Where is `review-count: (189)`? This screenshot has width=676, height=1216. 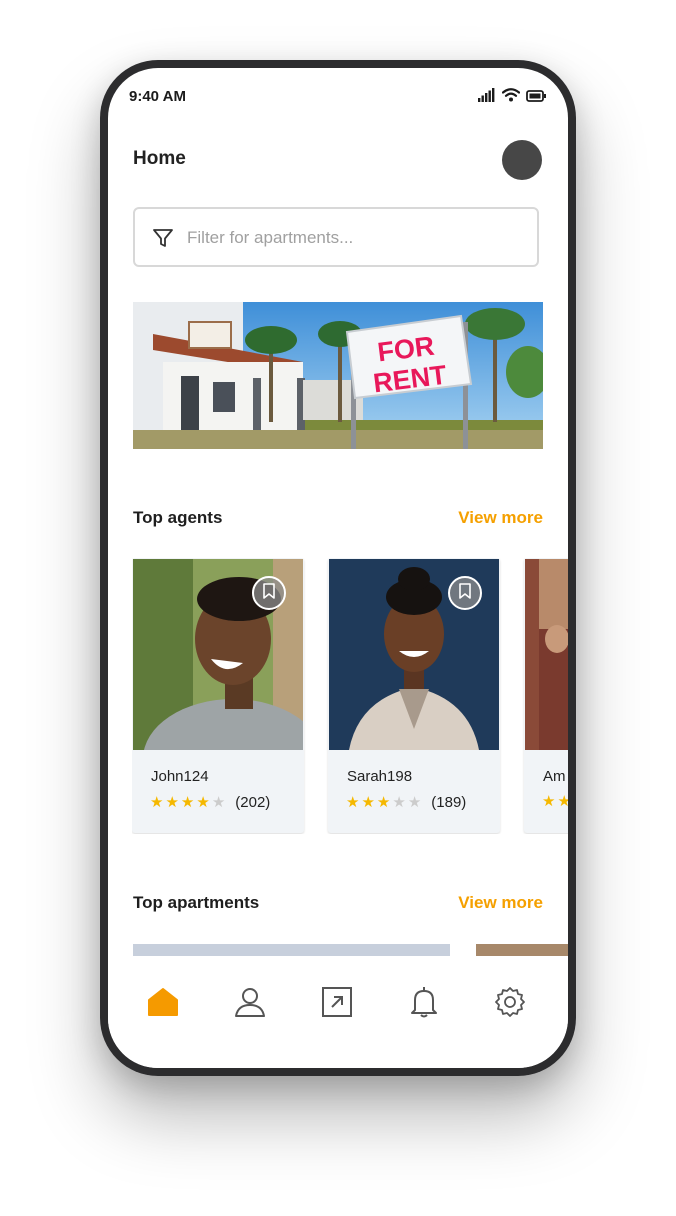 review-count: (189) is located at coordinates (449, 802).